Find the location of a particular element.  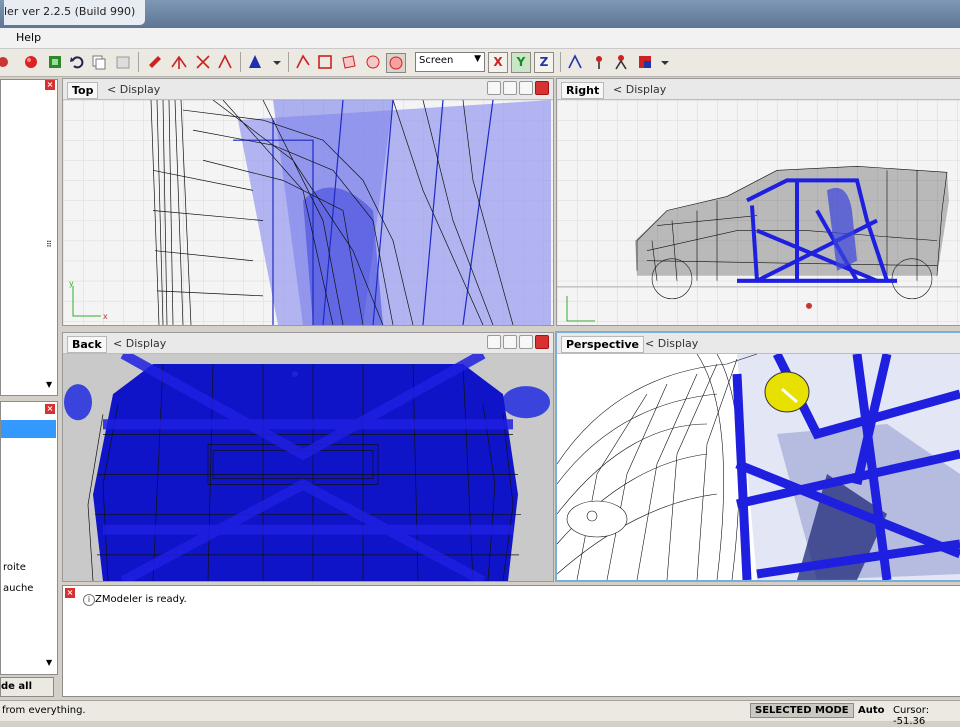

pivot-icon is located at coordinates (599, 62).